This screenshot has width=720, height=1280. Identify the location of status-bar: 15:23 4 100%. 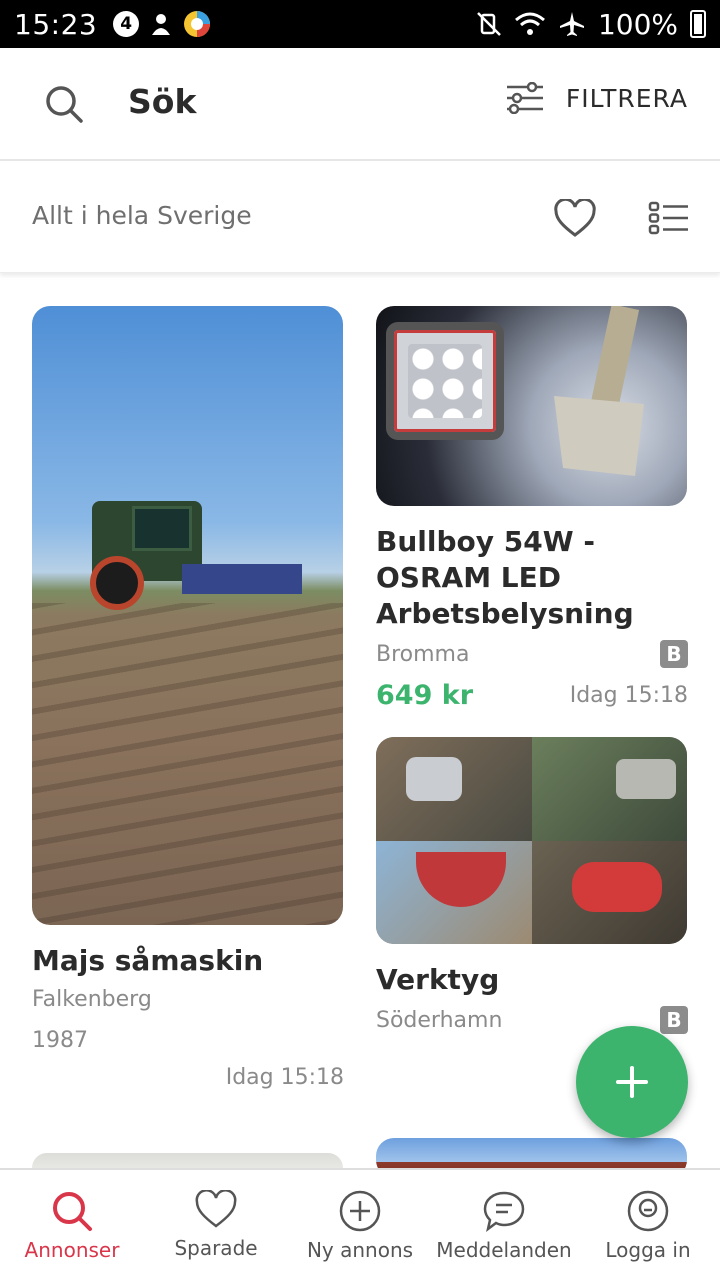
(360, 24).